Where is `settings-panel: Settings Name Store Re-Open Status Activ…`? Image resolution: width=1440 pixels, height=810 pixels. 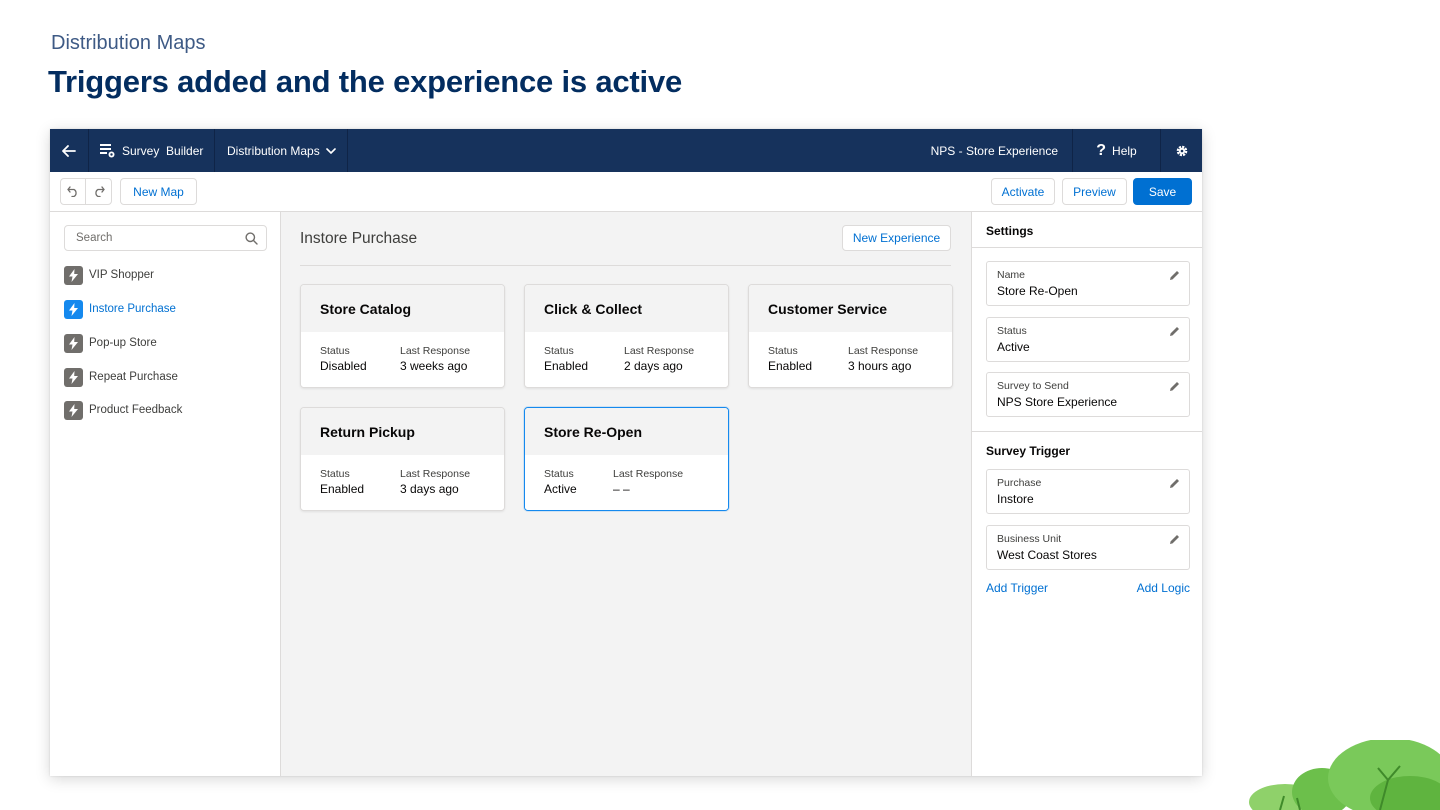
settings-panel: Settings Name Store Re-Open Status Activ… is located at coordinates (1086, 494).